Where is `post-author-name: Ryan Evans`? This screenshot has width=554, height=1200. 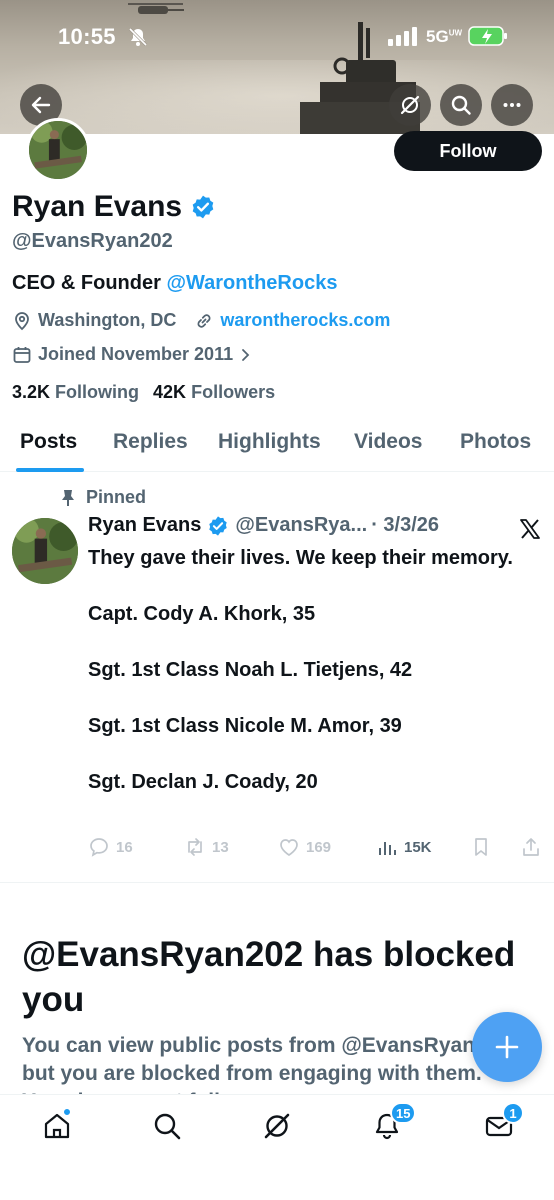 post-author-name: Ryan Evans is located at coordinates (144, 525).